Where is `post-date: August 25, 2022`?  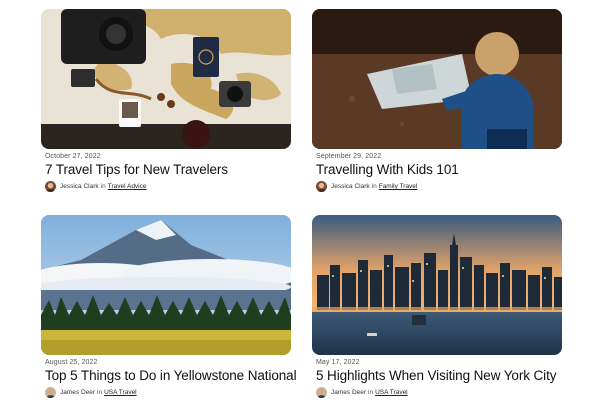 post-date: August 25, 2022 is located at coordinates (71, 362).